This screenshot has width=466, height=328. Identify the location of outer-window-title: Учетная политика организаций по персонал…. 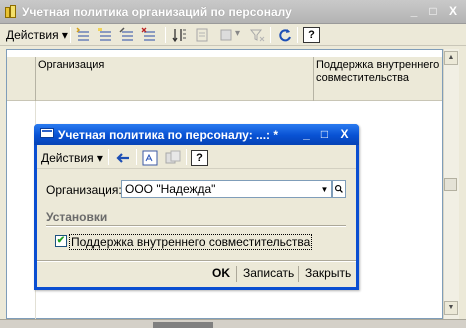
(157, 12).